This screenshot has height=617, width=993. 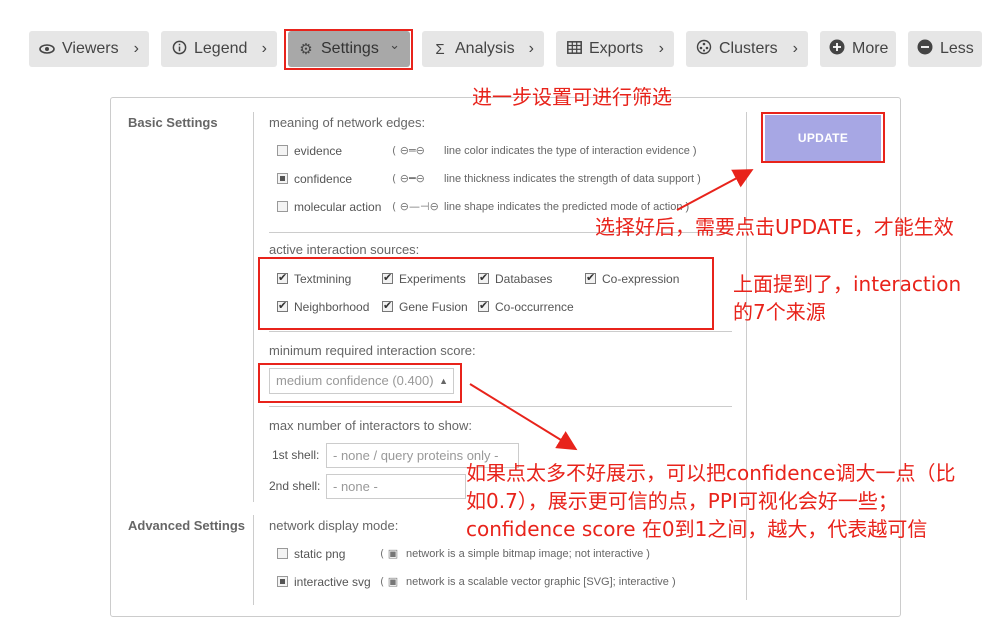 I want to click on annotation-filter-note: 进一步设置可进行筛选, so click(x=572, y=97).